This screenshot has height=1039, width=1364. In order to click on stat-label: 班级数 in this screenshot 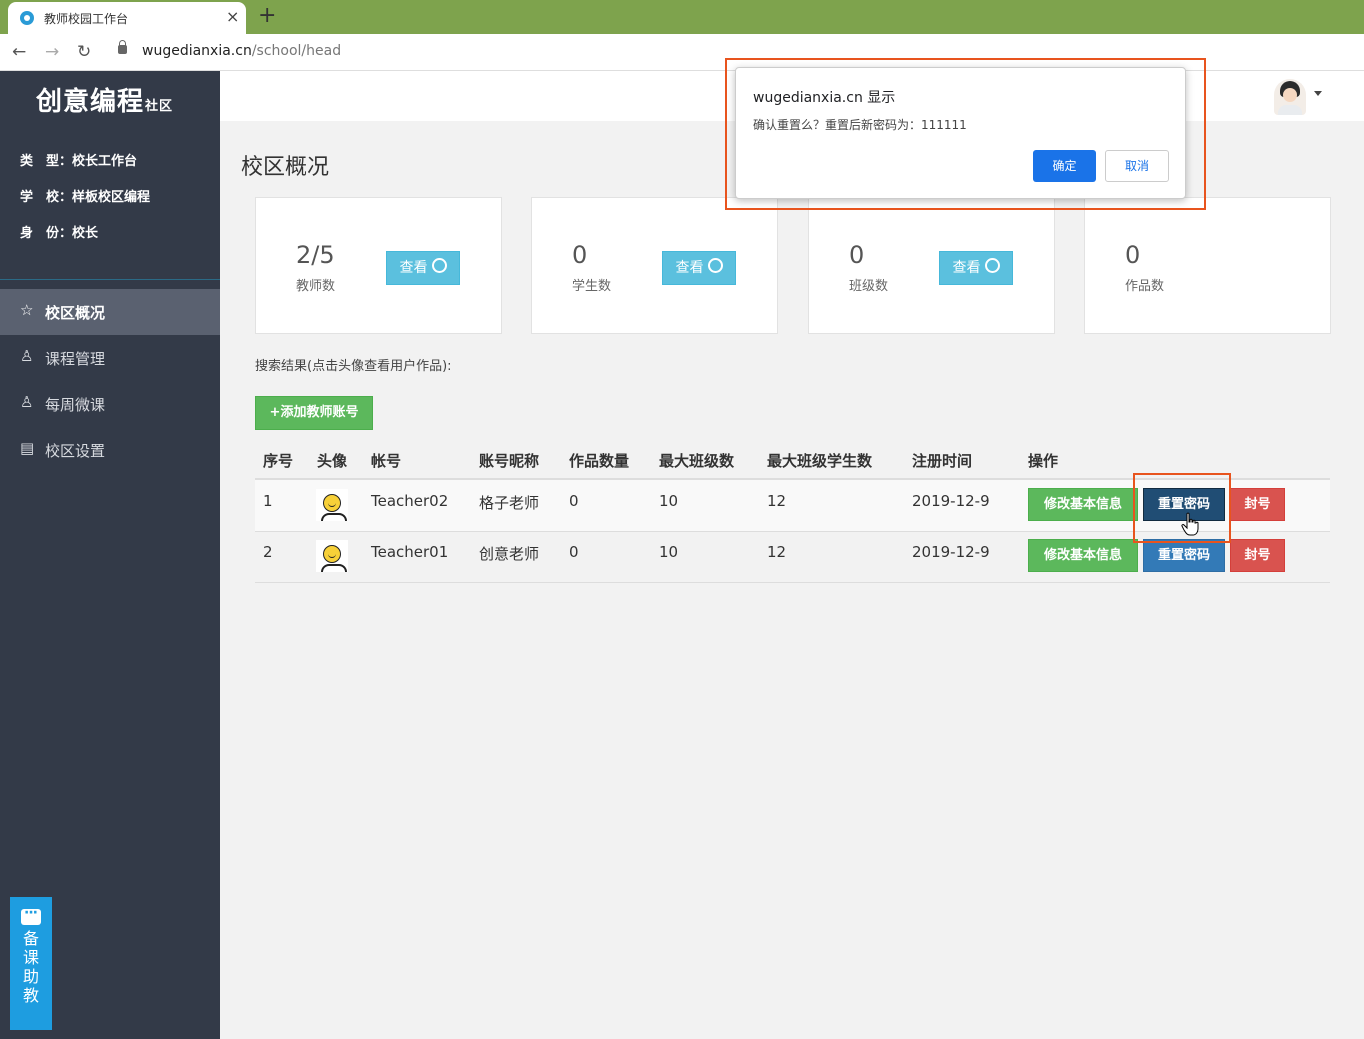, I will do `click(869, 286)`.